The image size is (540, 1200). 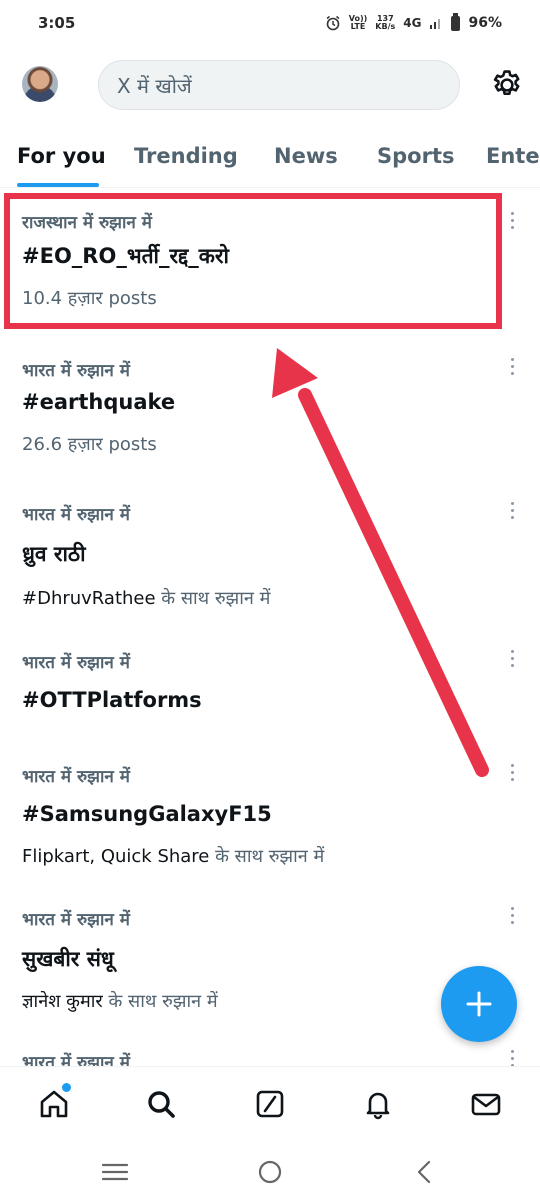 What do you see at coordinates (154, 85) in the screenshot?
I see `search-placeholder: X में खोजें` at bounding box center [154, 85].